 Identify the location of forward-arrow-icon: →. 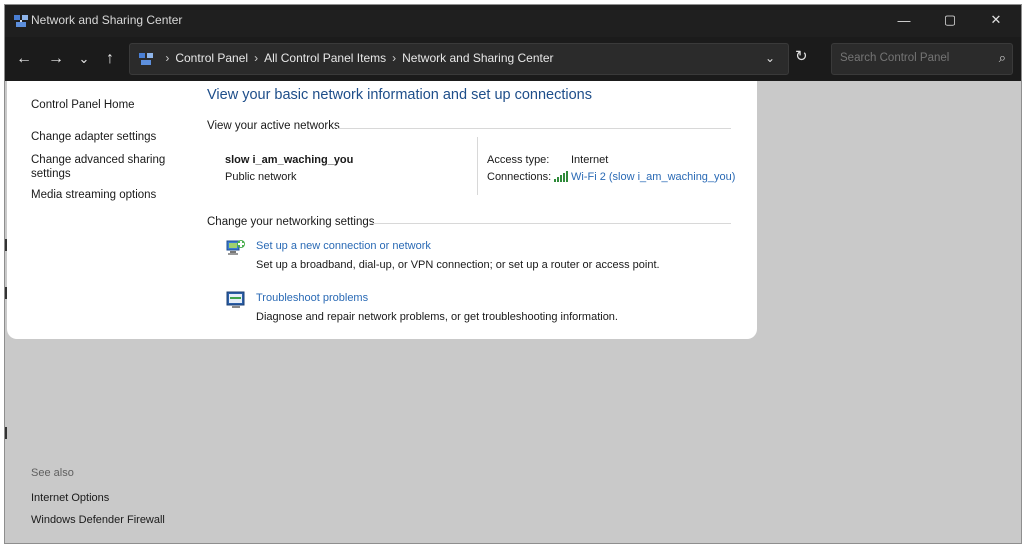
(56, 59).